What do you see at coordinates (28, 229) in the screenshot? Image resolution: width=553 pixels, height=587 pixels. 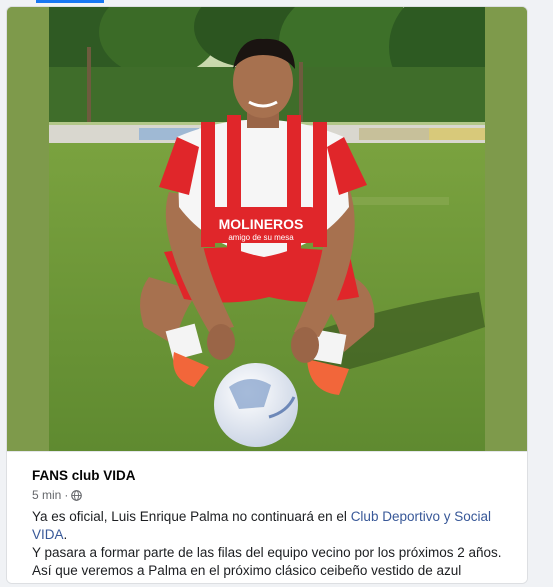 I see `photo-side-padding-left` at bounding box center [28, 229].